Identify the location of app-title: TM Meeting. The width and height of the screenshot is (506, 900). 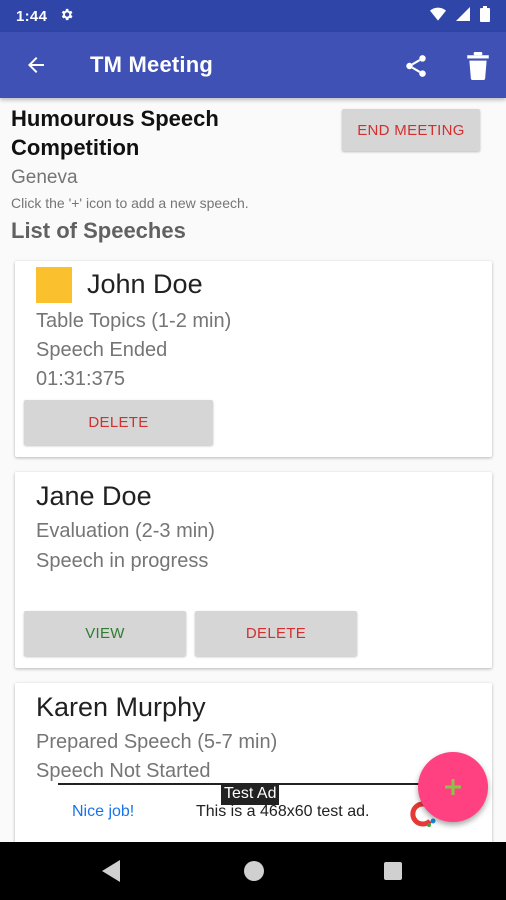
(151, 64).